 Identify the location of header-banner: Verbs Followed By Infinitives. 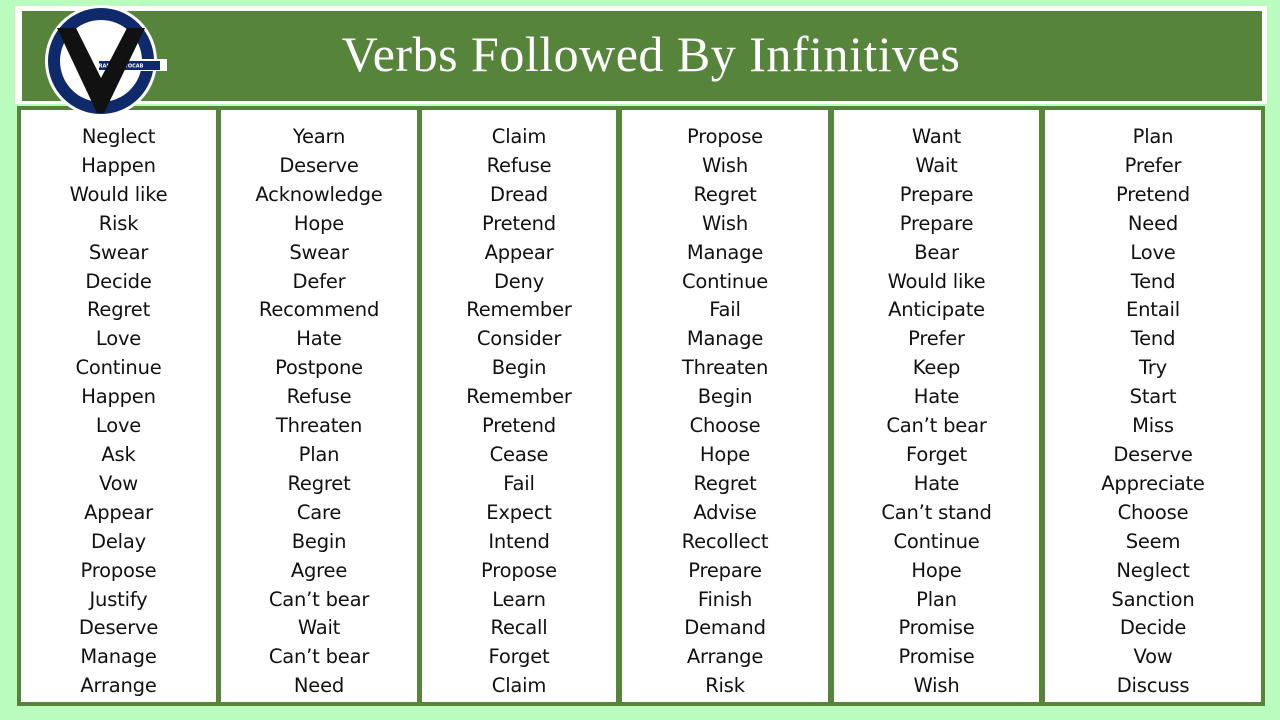
(642, 56).